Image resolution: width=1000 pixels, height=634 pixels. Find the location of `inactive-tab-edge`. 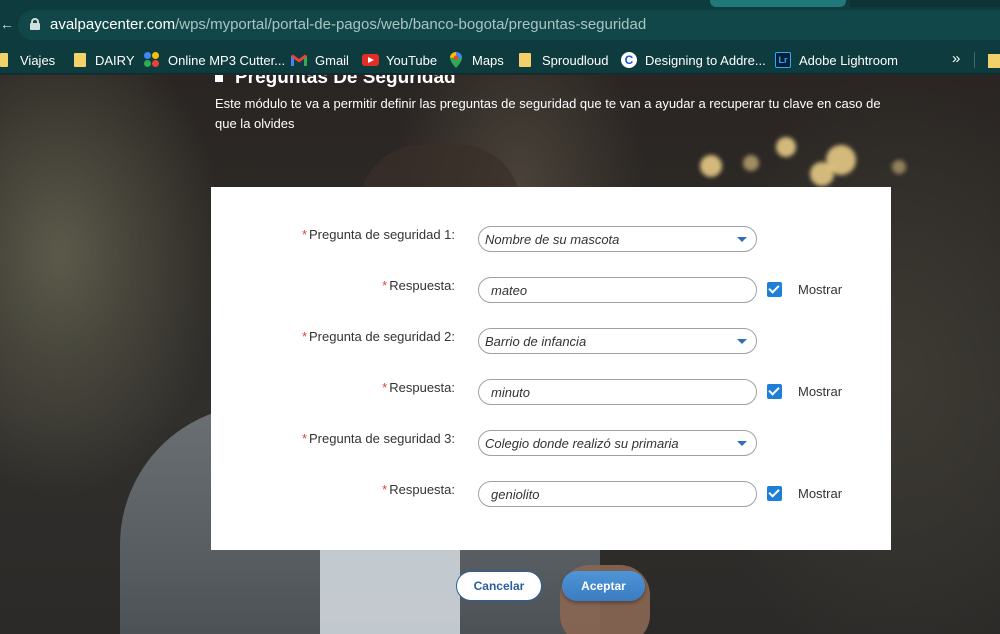

inactive-tab-edge is located at coordinates (925, 3).